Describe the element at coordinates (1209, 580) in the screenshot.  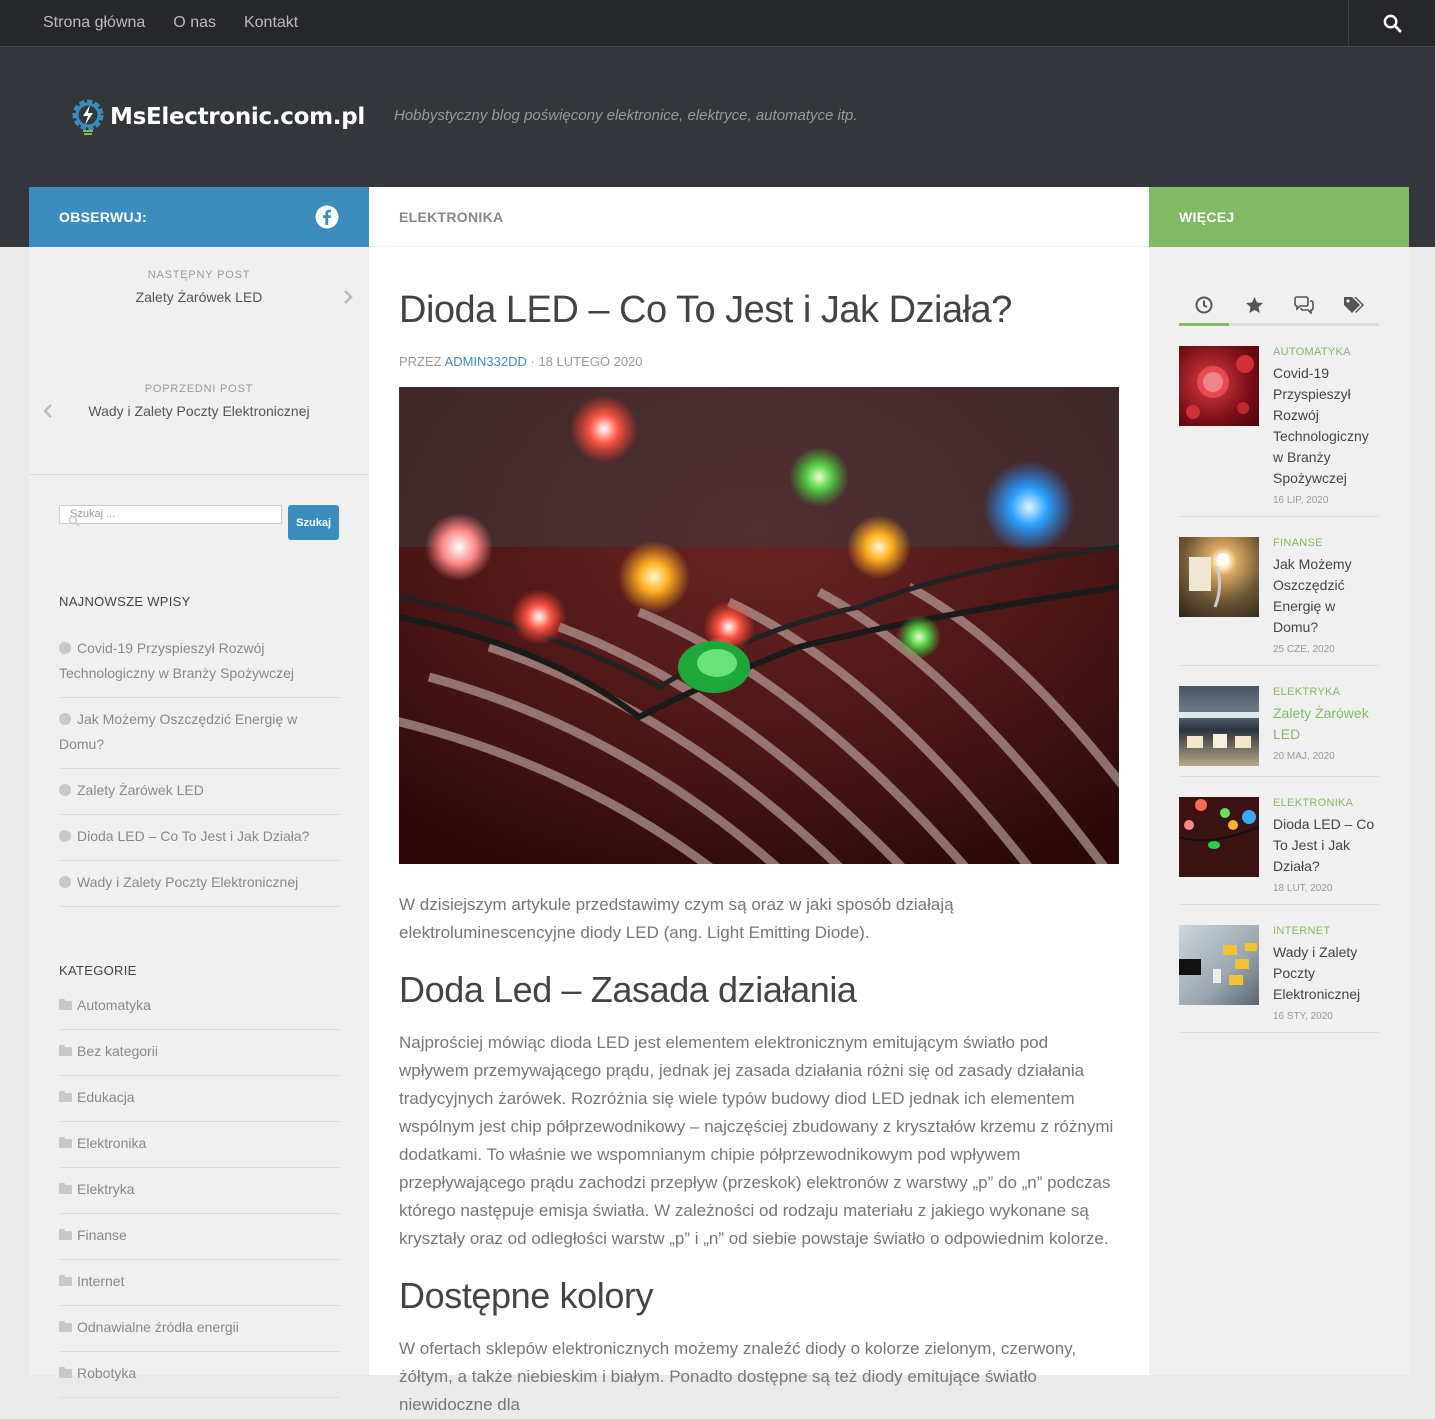
I see `energy-thumbnail-image` at that location.